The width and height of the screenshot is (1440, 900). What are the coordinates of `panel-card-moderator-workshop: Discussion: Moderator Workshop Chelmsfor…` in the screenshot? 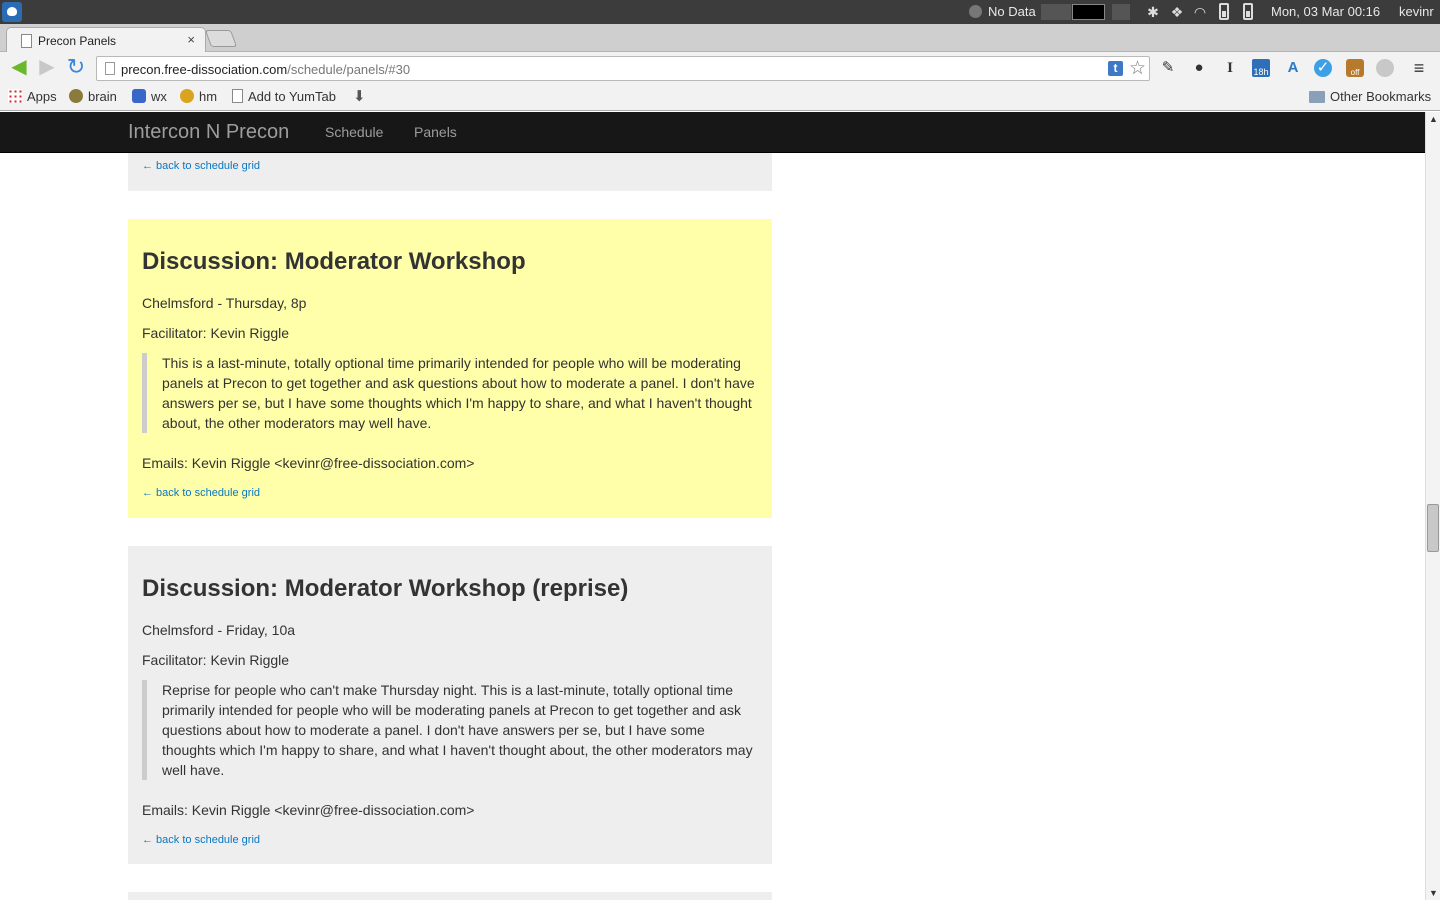 It's located at (450, 368).